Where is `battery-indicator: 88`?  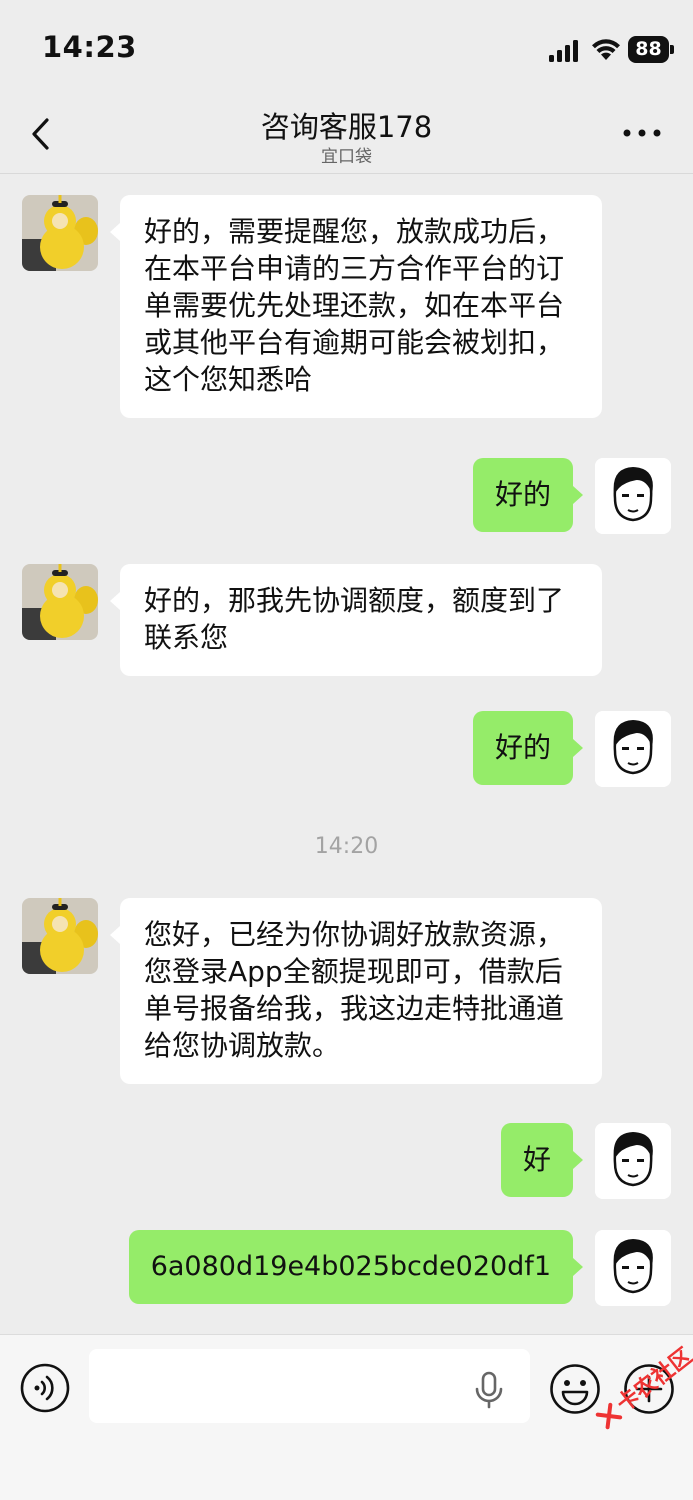 battery-indicator: 88 is located at coordinates (651, 49).